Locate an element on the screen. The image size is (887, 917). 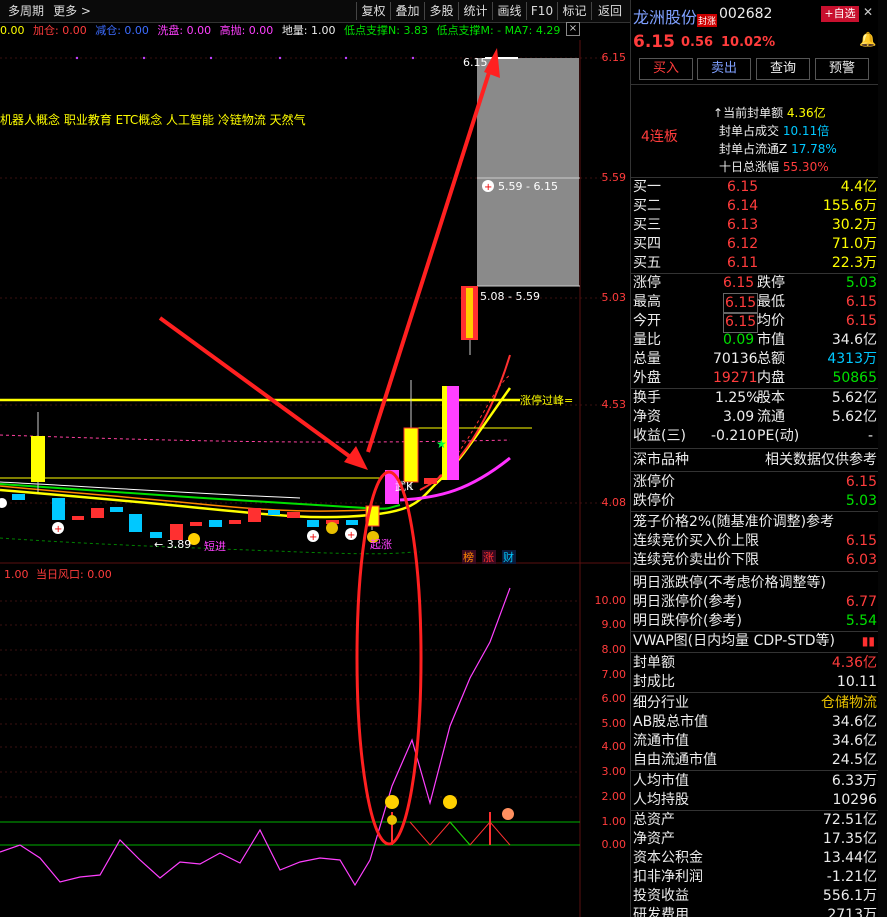
buy-button: 买入 is located at coordinates (666, 69).